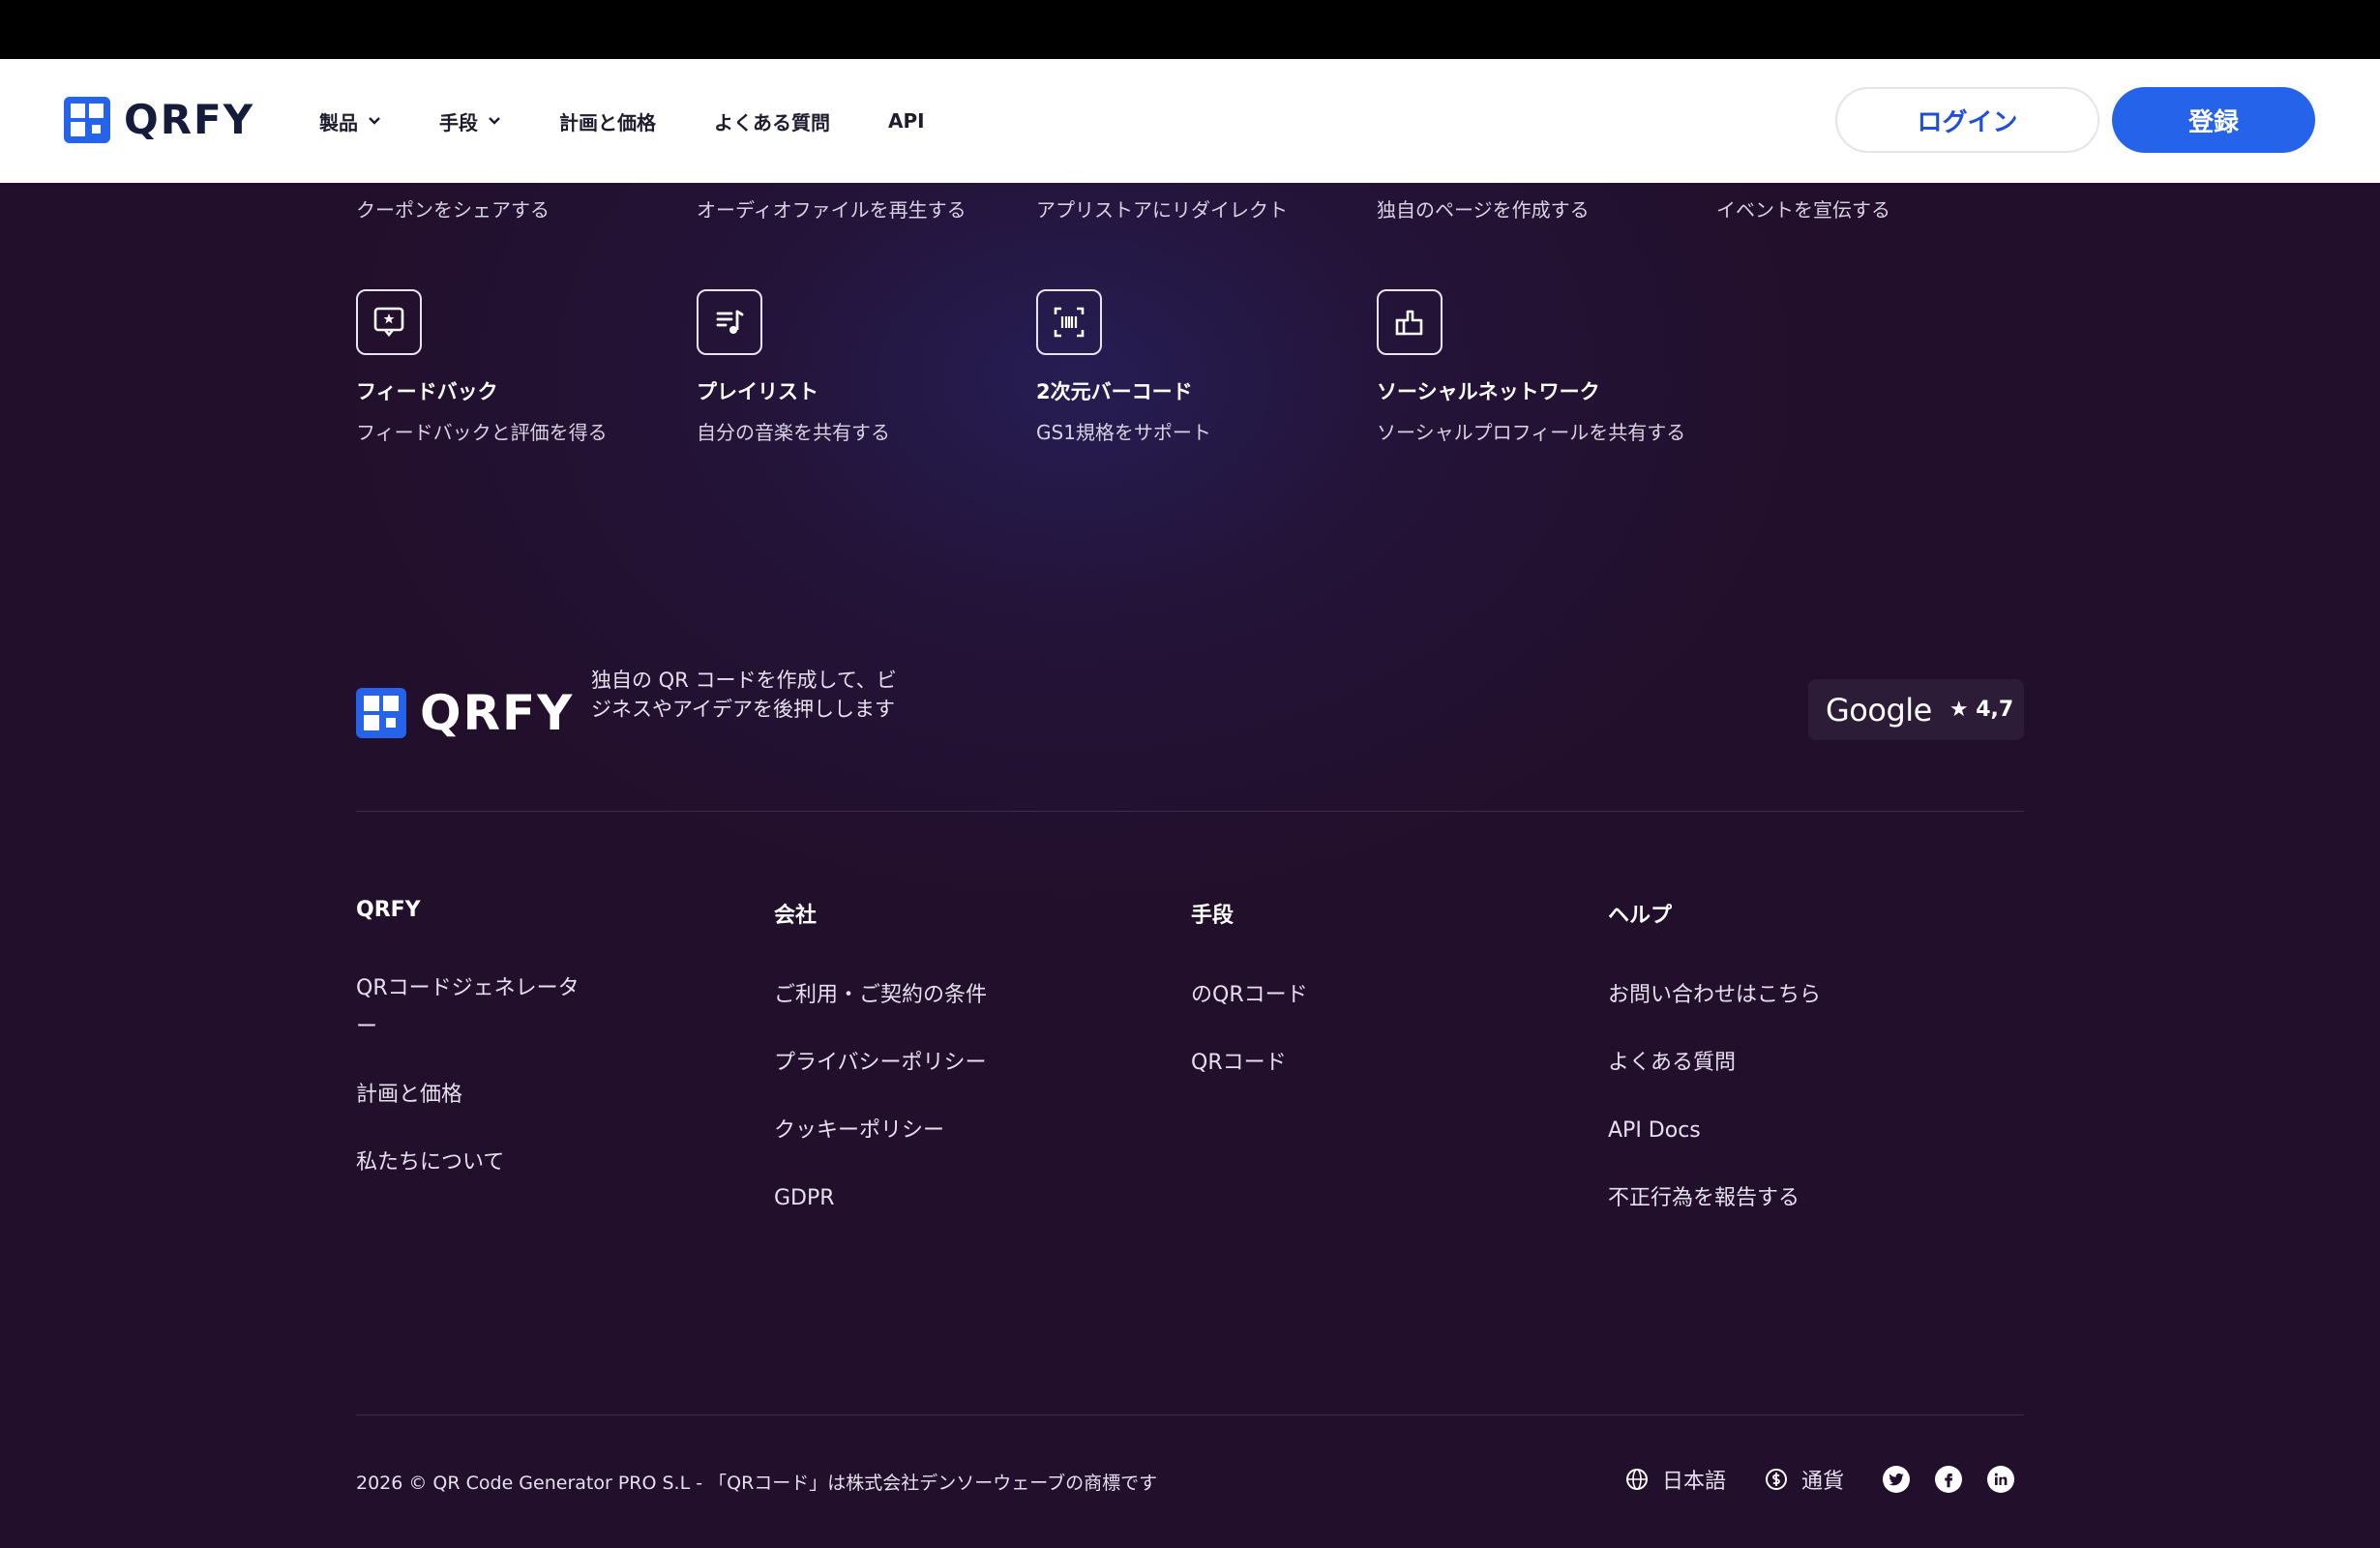 Image resolution: width=2380 pixels, height=1548 pixels. Describe the element at coordinates (1724, 1198) in the screenshot. I see `footer-link-report-abuse: 不正行為を報告する` at that location.